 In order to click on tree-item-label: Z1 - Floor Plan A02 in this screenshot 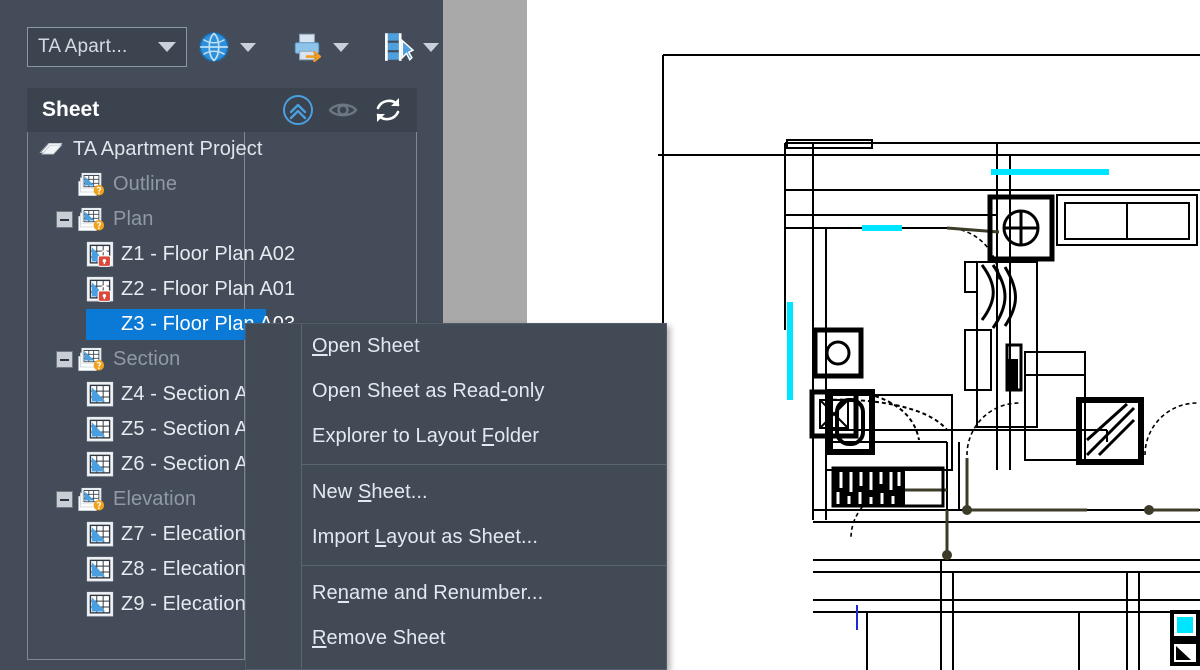, I will do `click(208, 254)`.